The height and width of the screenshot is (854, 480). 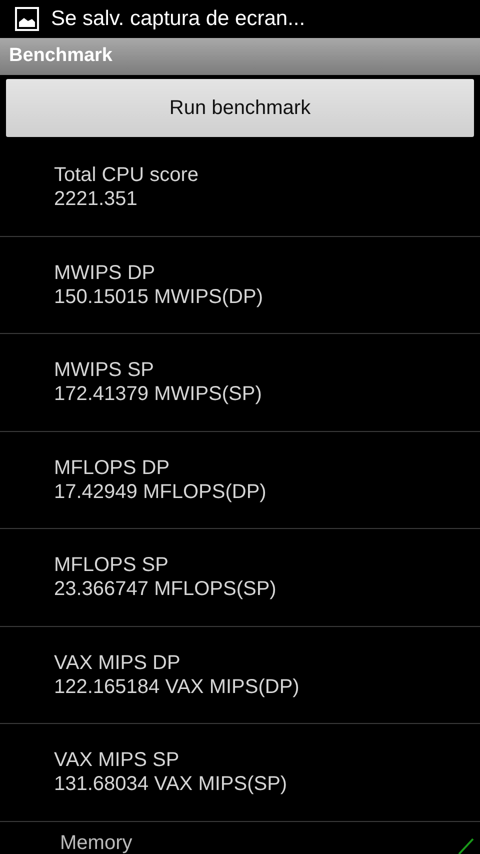 I want to click on section-label: Memory, so click(x=96, y=843).